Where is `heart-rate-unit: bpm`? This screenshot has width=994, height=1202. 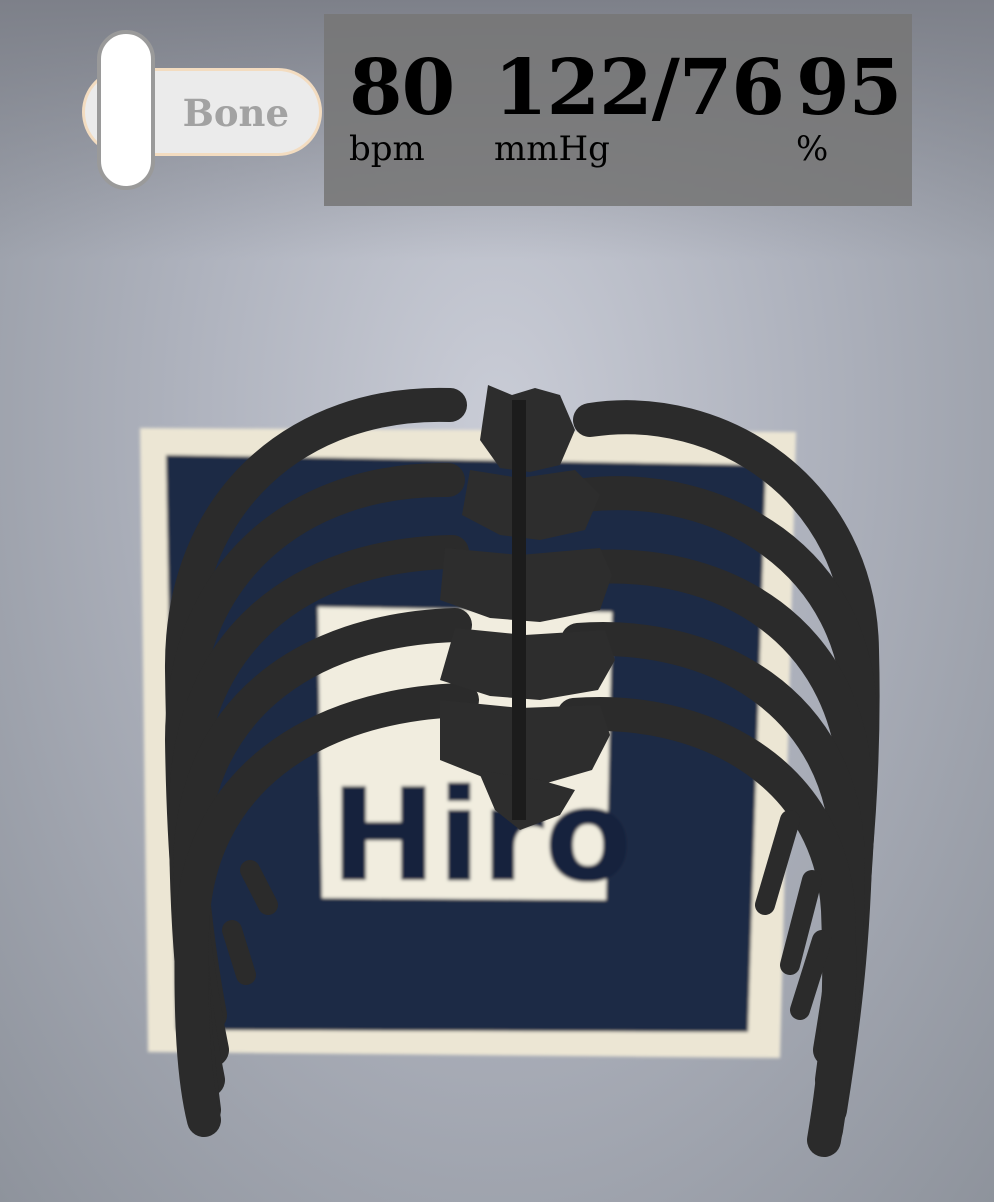 heart-rate-unit: bpm is located at coordinates (387, 149).